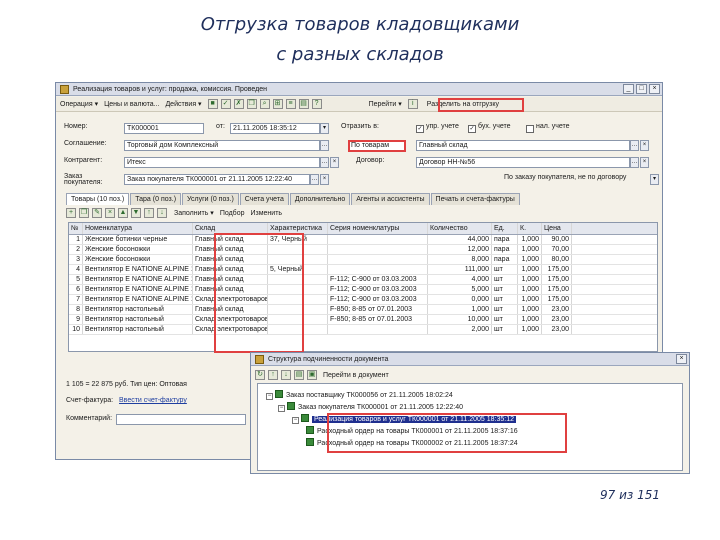 This screenshot has width=720, height=540. What do you see at coordinates (644, 162) in the screenshot?
I see `contract-clear-button: ×` at bounding box center [644, 162].